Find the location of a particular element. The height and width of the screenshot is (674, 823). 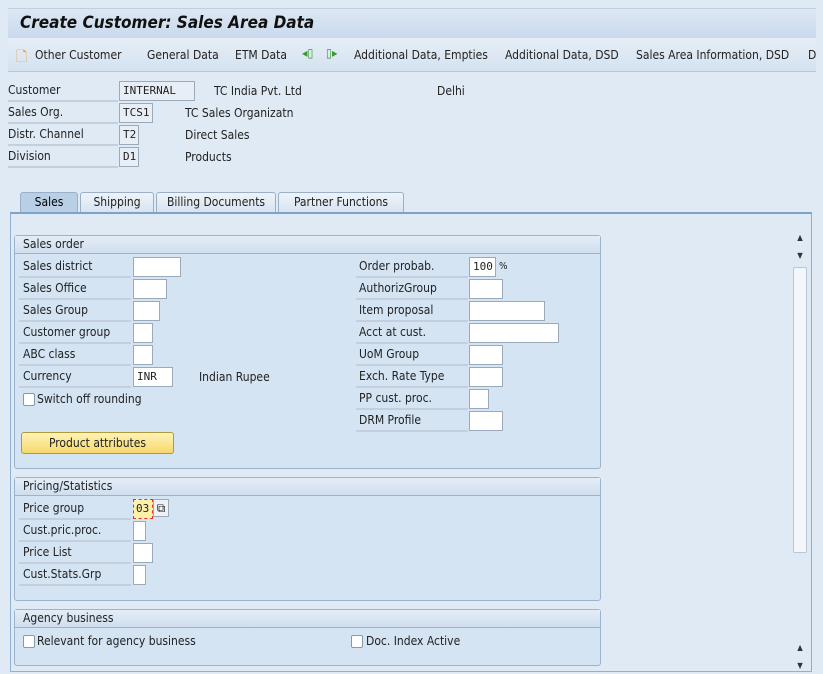

authorizgroup-label: AuthorizGroup is located at coordinates (412, 289).